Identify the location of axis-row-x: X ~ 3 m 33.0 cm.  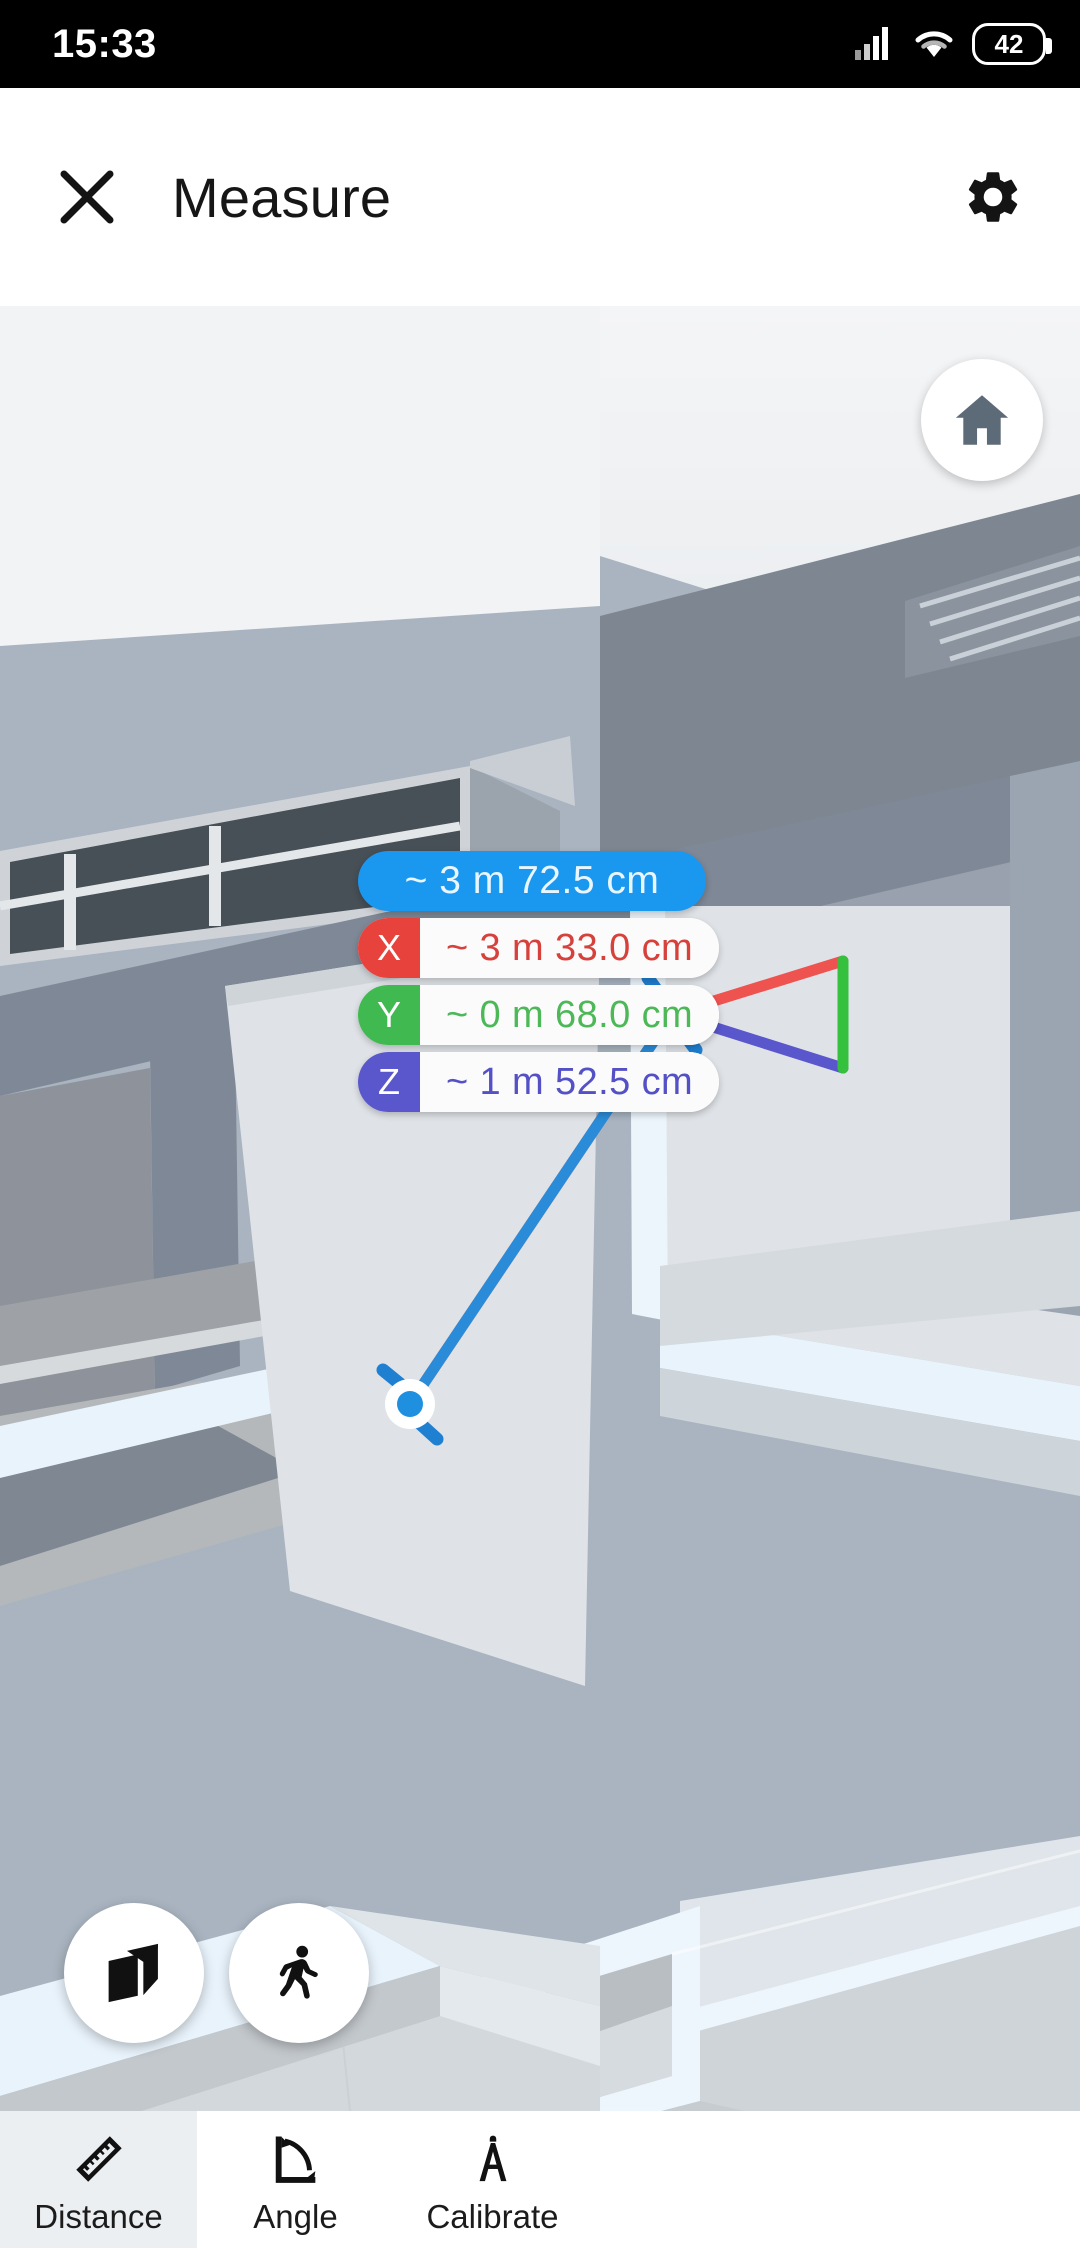
(539, 948).